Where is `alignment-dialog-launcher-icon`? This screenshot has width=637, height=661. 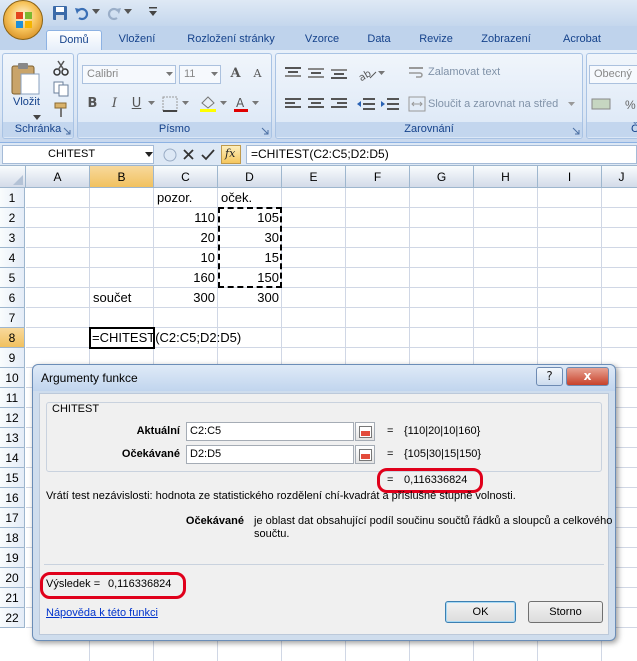 alignment-dialog-launcher-icon is located at coordinates (576, 131).